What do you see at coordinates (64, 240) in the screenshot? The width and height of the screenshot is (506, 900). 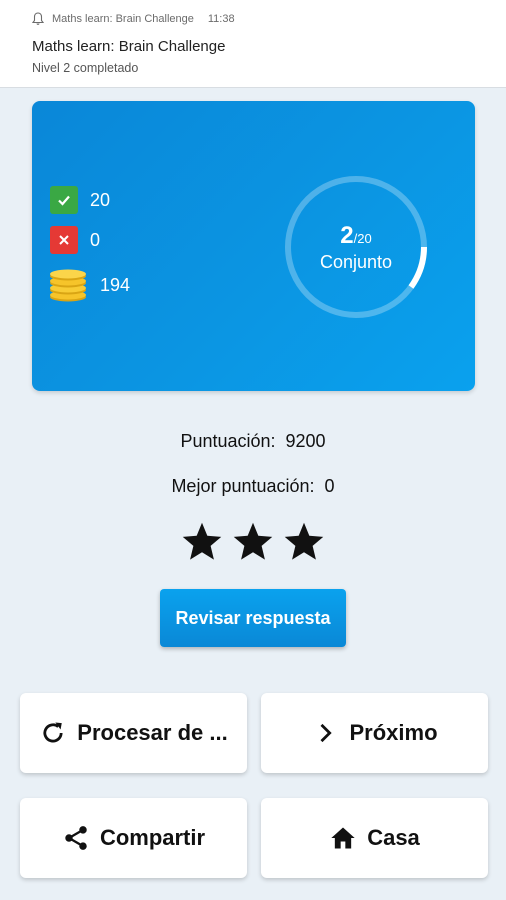 I see `cross-icon` at bounding box center [64, 240].